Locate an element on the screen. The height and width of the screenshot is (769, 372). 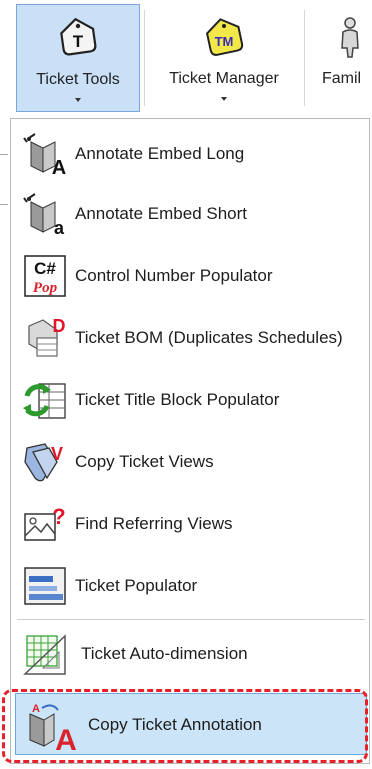
menu-item-label: Find Referring Views is located at coordinates (154, 523).